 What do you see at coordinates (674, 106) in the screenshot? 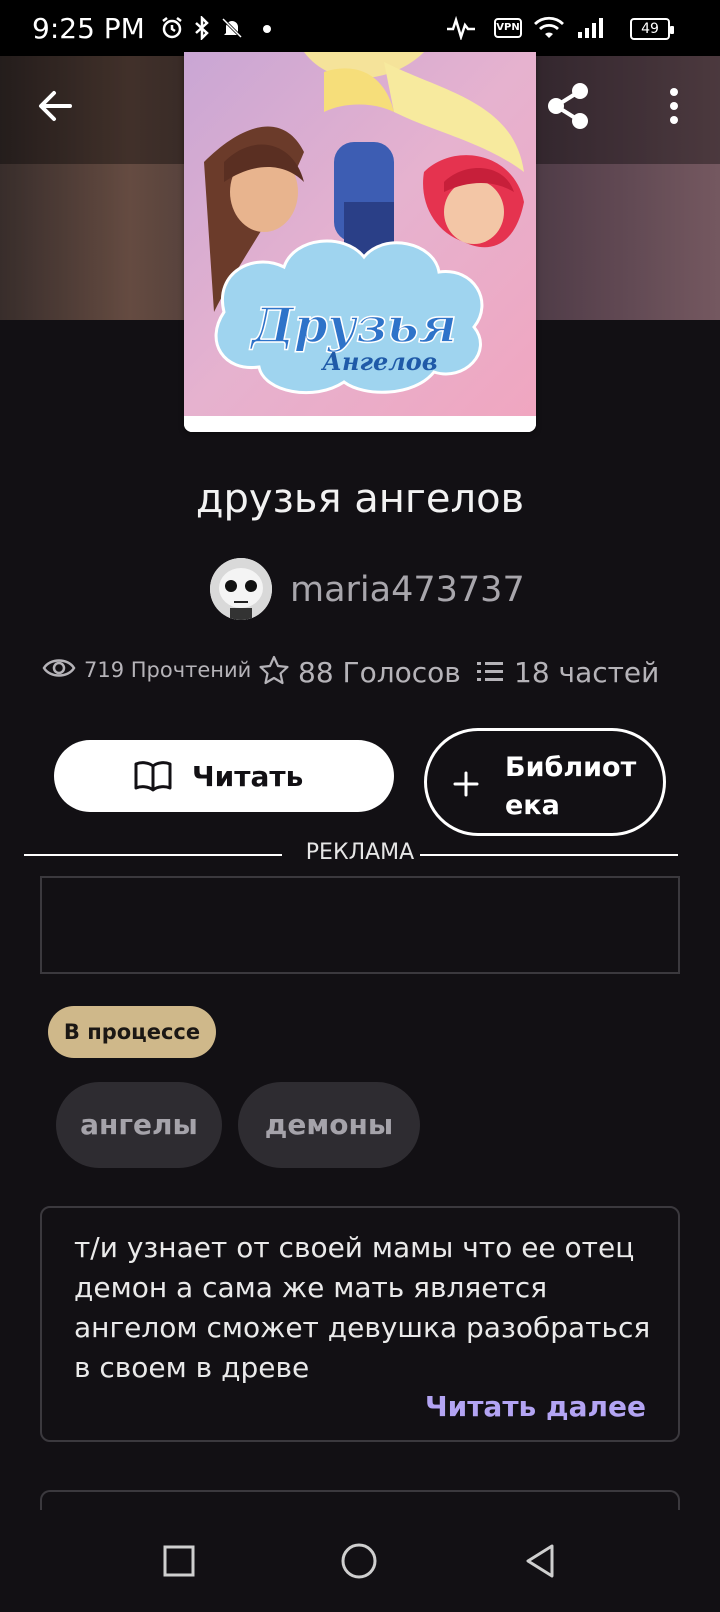
I see `more-options-icon` at bounding box center [674, 106].